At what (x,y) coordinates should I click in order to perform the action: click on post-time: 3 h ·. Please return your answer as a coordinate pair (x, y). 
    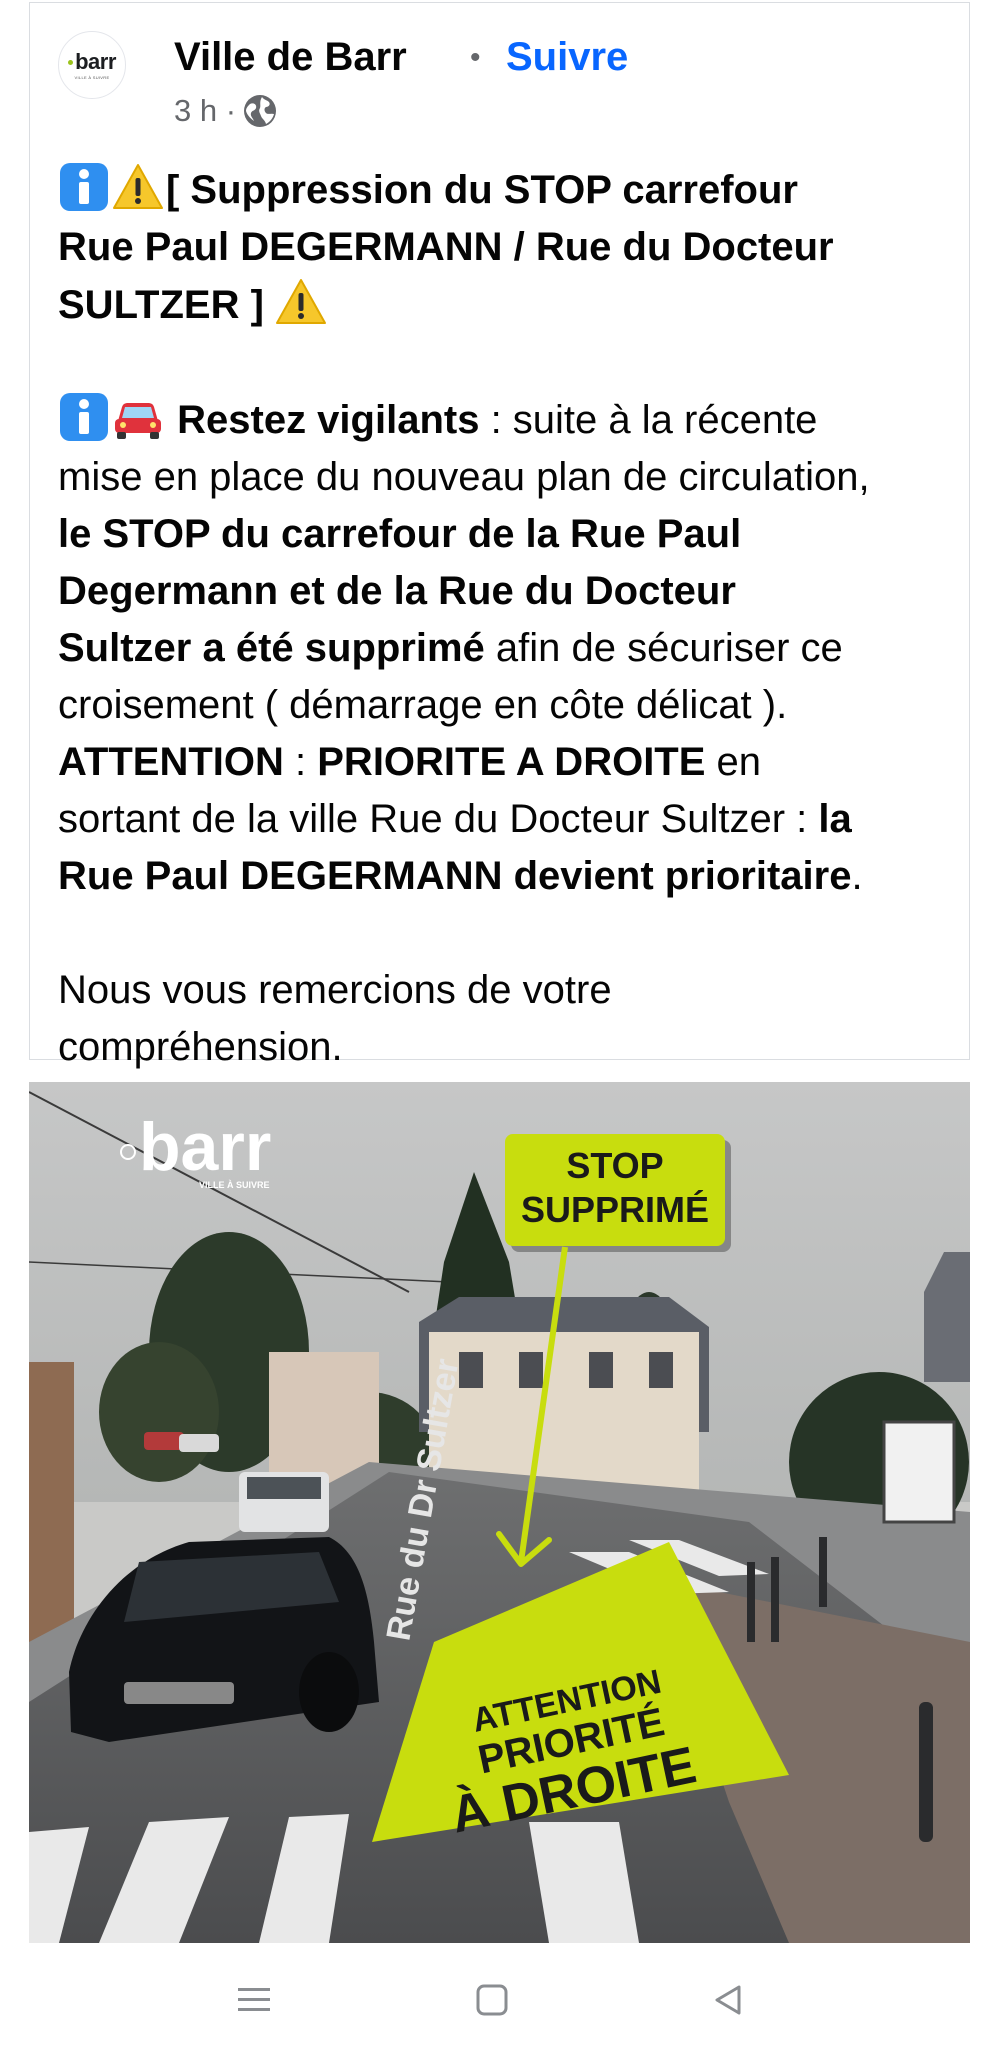
    Looking at the image, I should click on (205, 111).